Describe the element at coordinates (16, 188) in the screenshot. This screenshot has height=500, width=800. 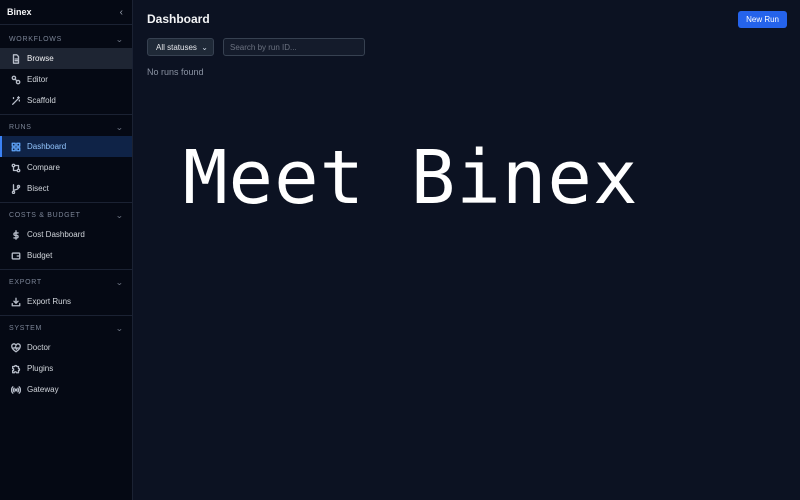
I see `git-branch-icon` at that location.